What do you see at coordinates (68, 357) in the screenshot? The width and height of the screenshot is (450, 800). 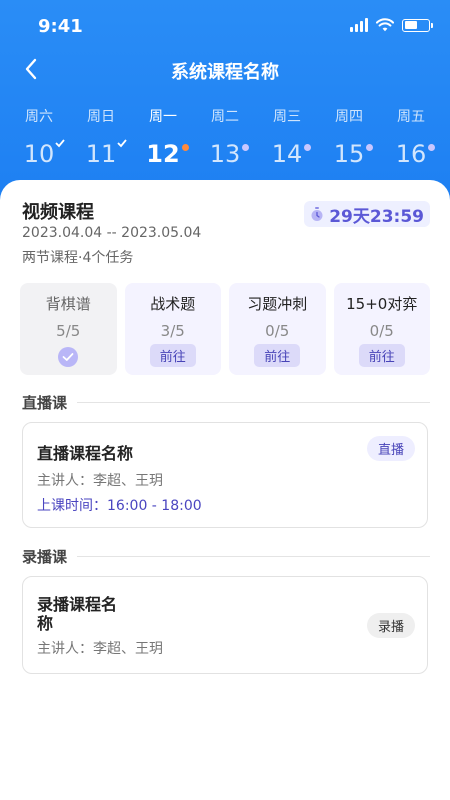 I see `check-circle-icon` at bounding box center [68, 357].